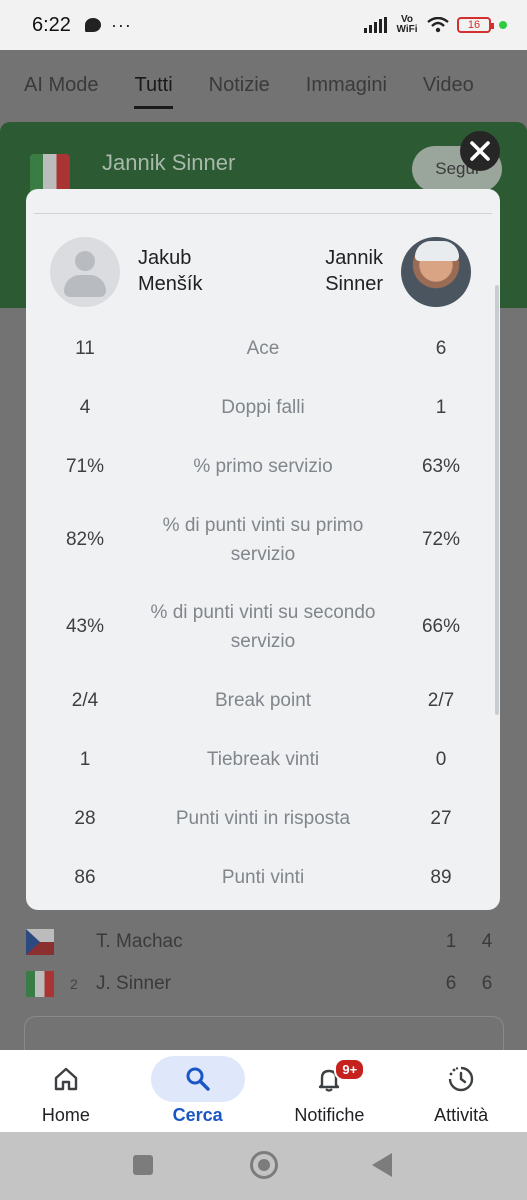 This screenshot has width=527, height=1200. I want to click on player1-name: Jakub Menšík, so click(170, 271).